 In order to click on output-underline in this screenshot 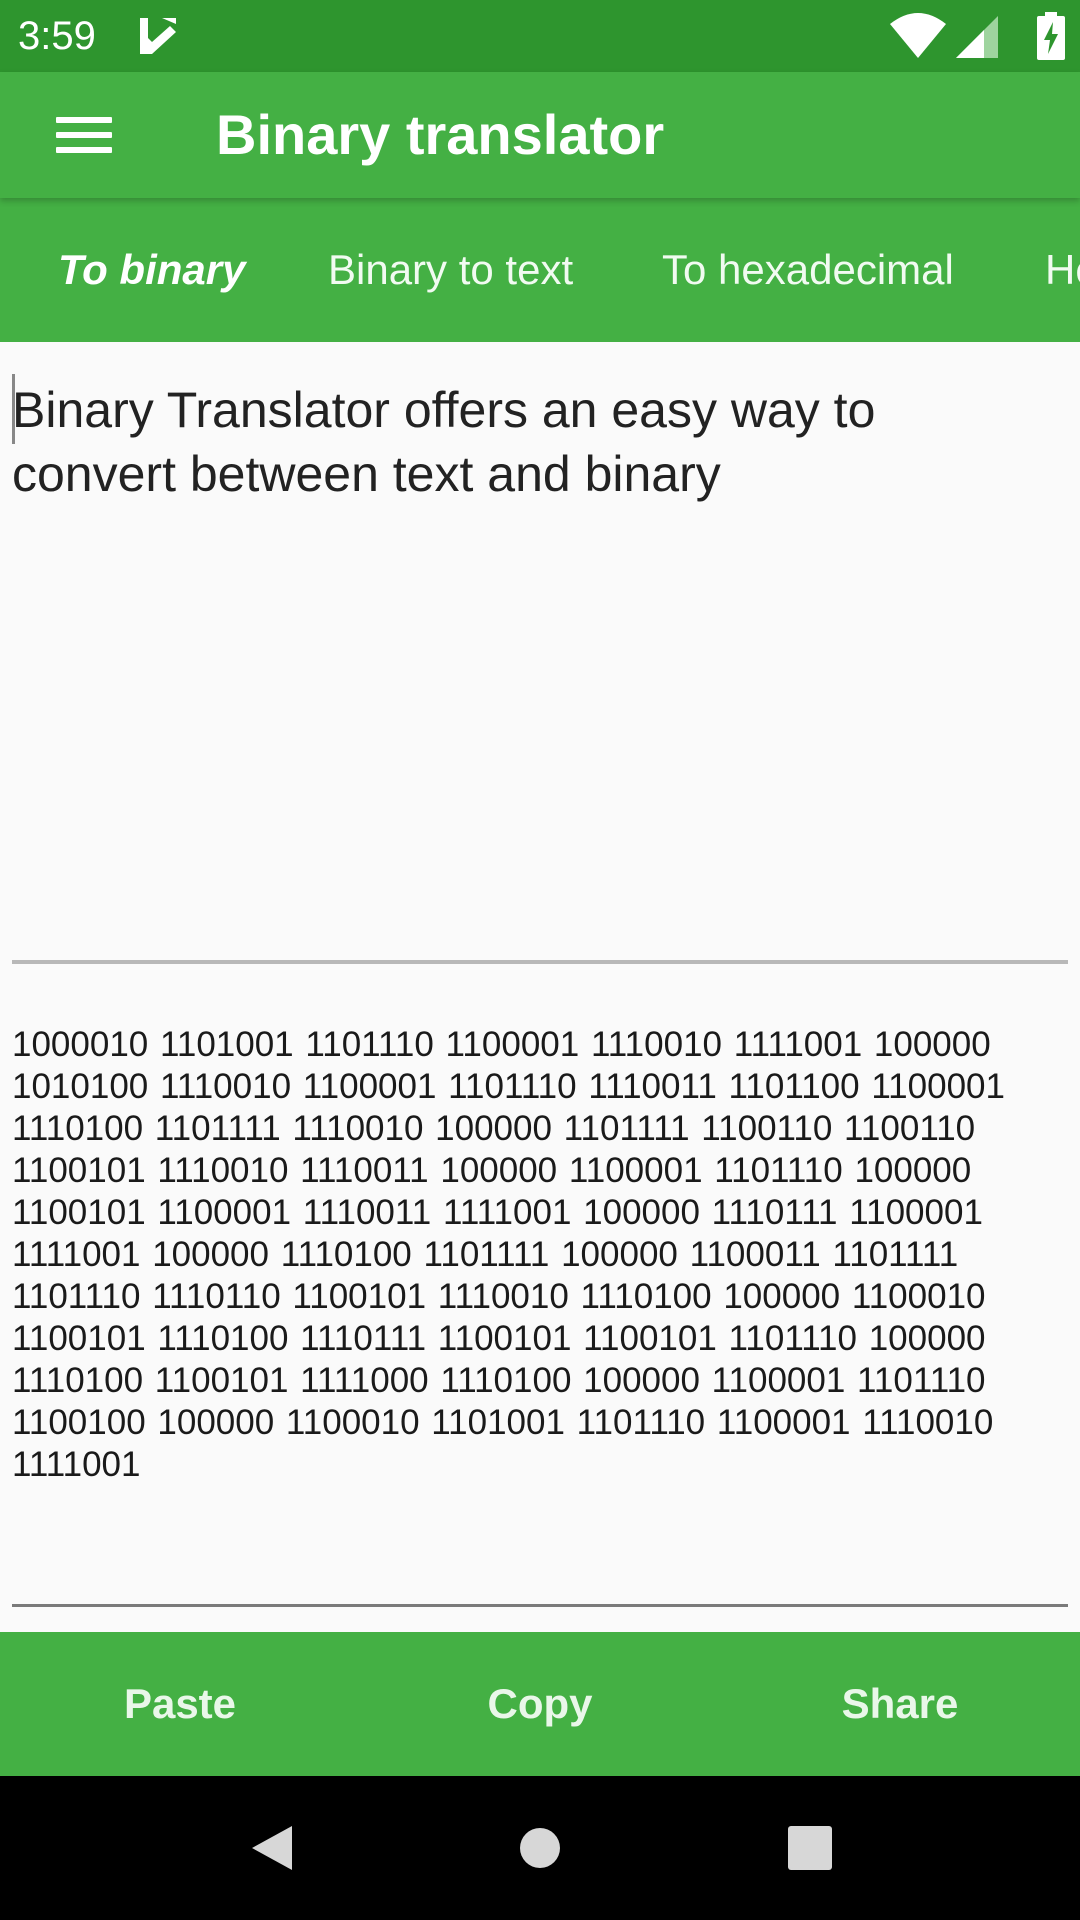, I will do `click(540, 1605)`.